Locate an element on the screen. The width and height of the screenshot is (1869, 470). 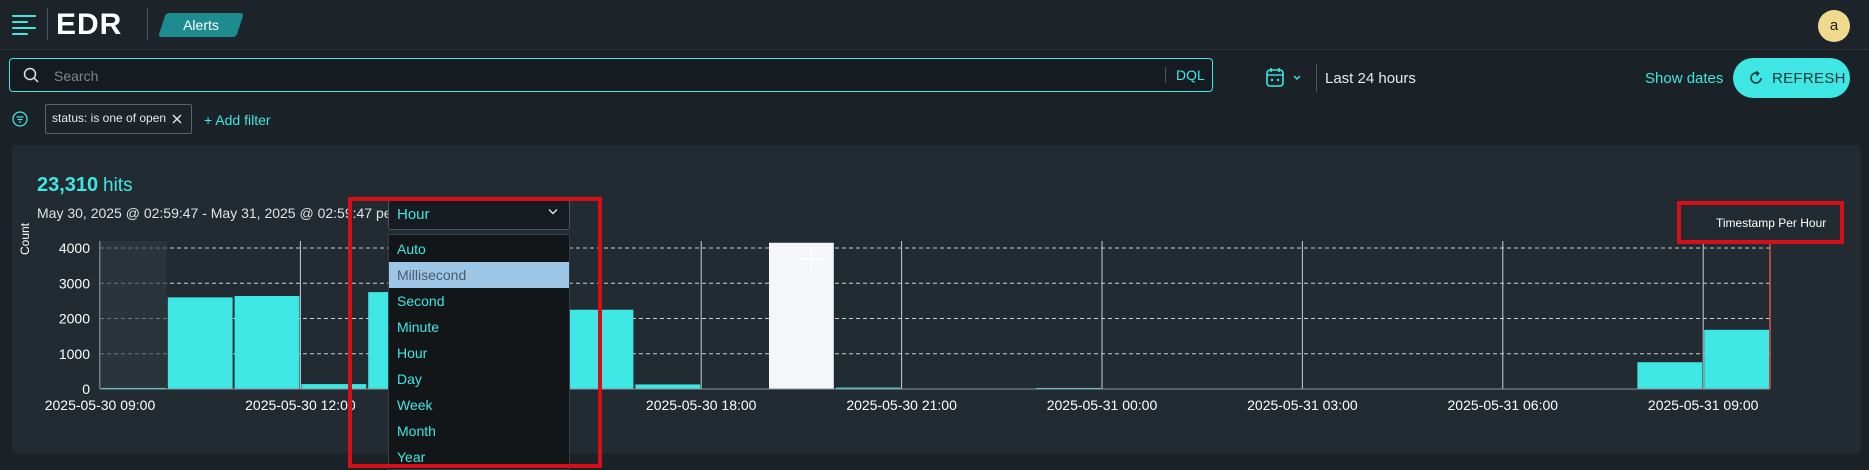
y-tick-label: 0 is located at coordinates (86, 389).